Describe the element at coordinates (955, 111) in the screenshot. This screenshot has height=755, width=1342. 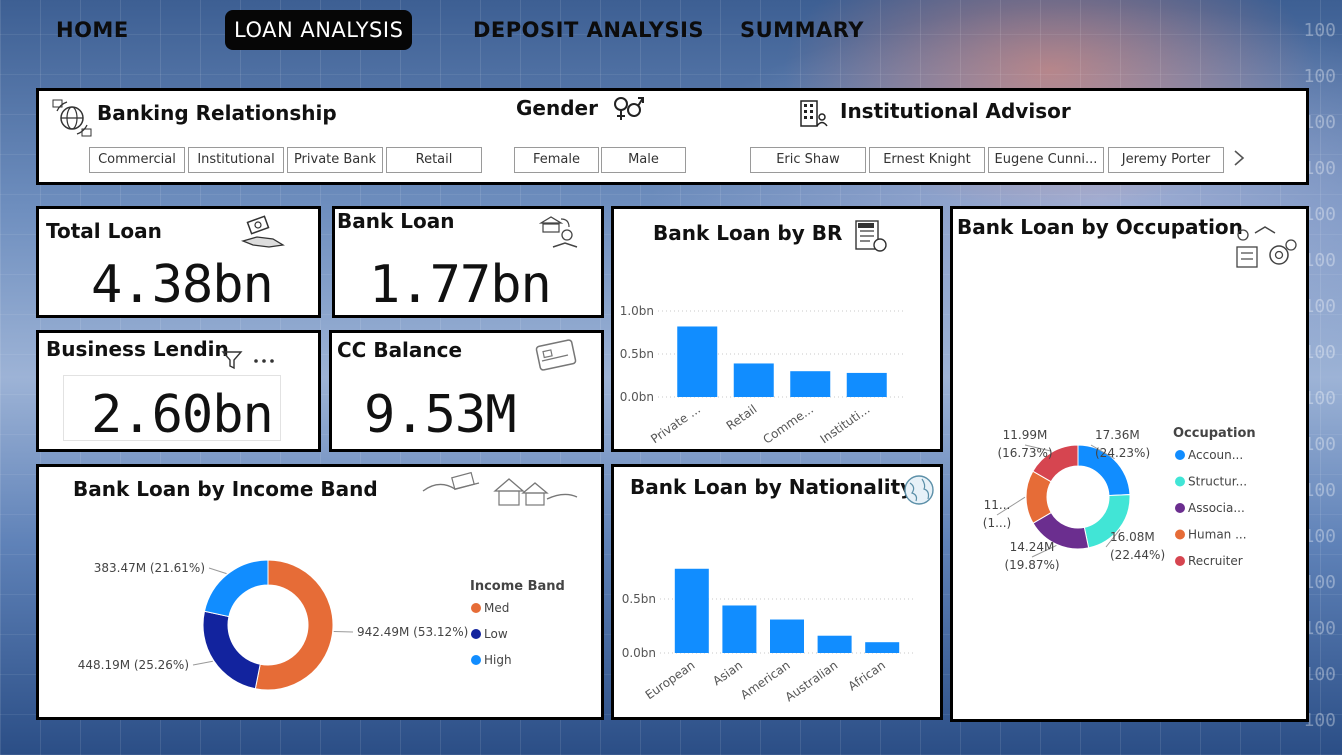
I see `slicer-title-institutional-advisor: Institutional Advisor` at that location.